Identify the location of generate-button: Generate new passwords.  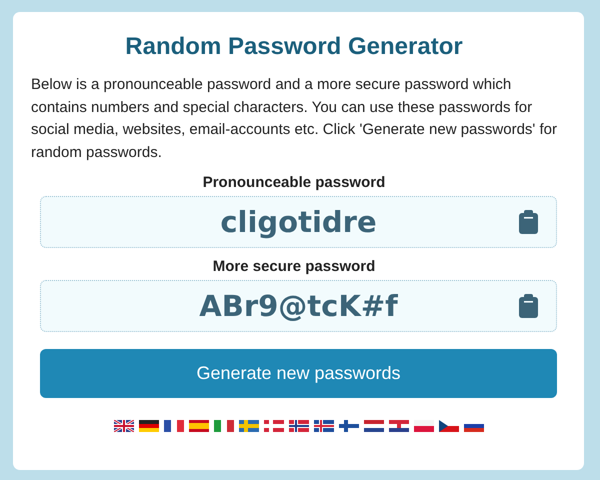
(298, 373).